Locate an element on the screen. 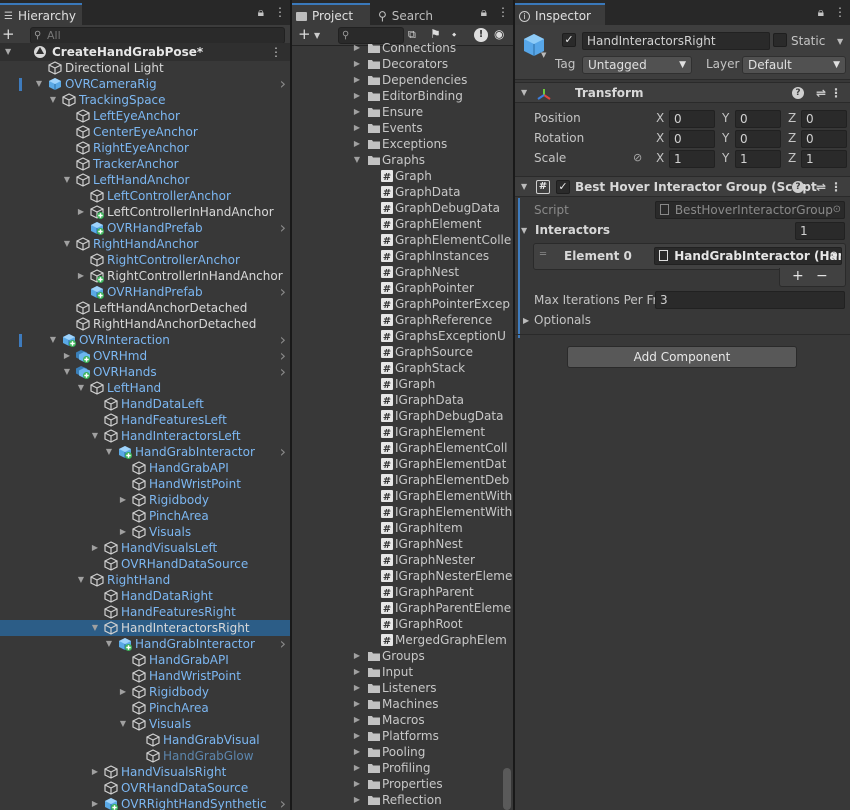 The image size is (850, 810). transform-rotation-z-field: 0 is located at coordinates (824, 139).